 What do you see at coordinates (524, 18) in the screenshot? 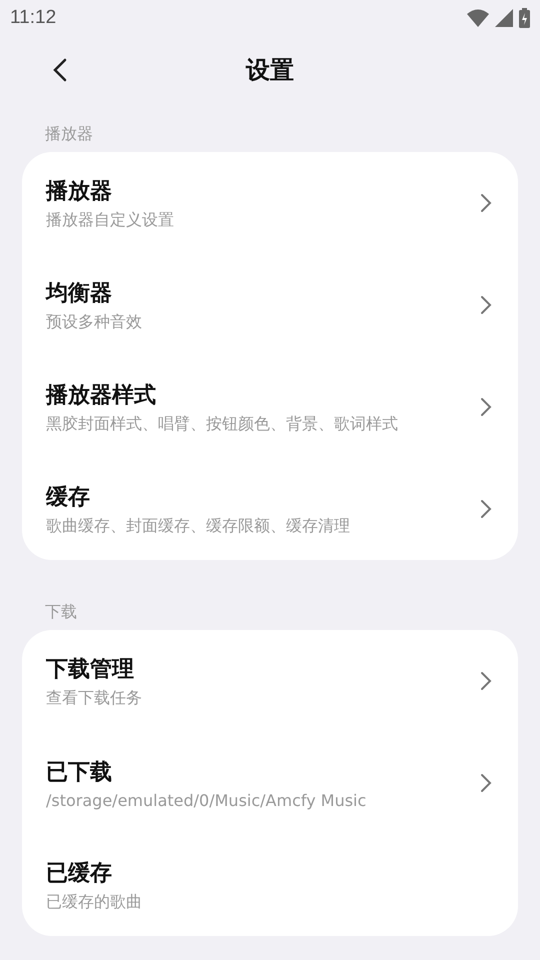
I see `battery-icon` at bounding box center [524, 18].